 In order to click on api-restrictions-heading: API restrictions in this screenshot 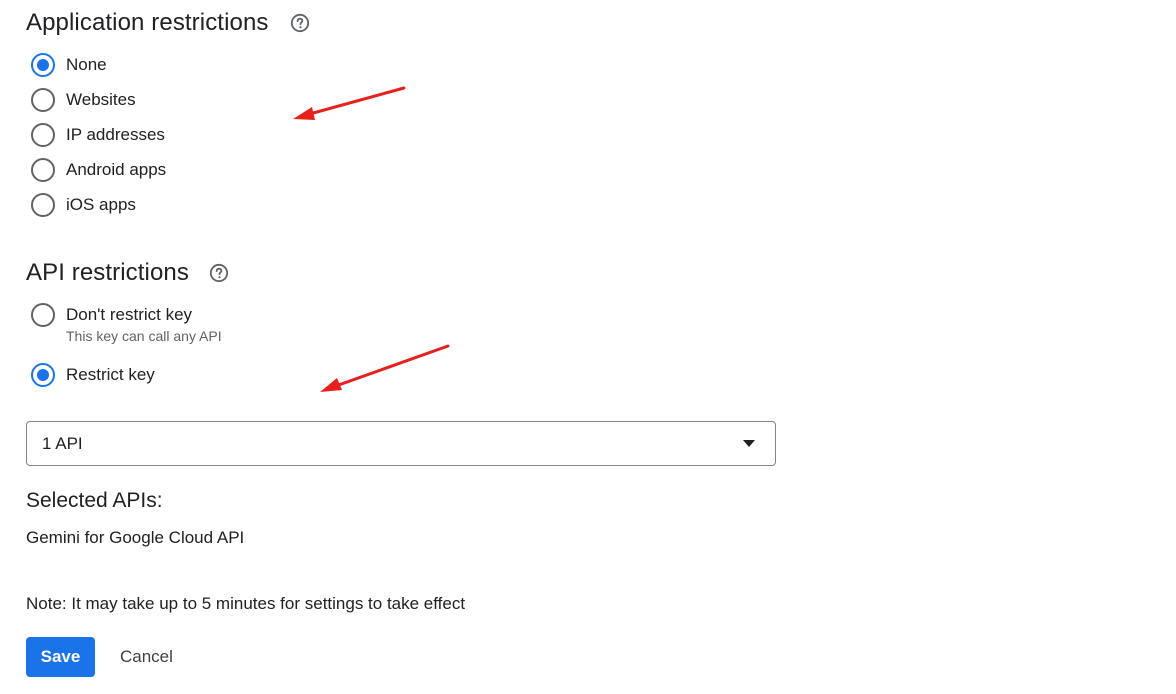, I will do `click(127, 273)`.